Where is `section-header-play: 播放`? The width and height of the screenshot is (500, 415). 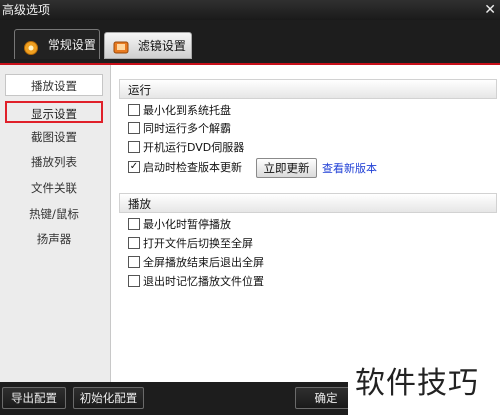 section-header-play: 播放 is located at coordinates (308, 203).